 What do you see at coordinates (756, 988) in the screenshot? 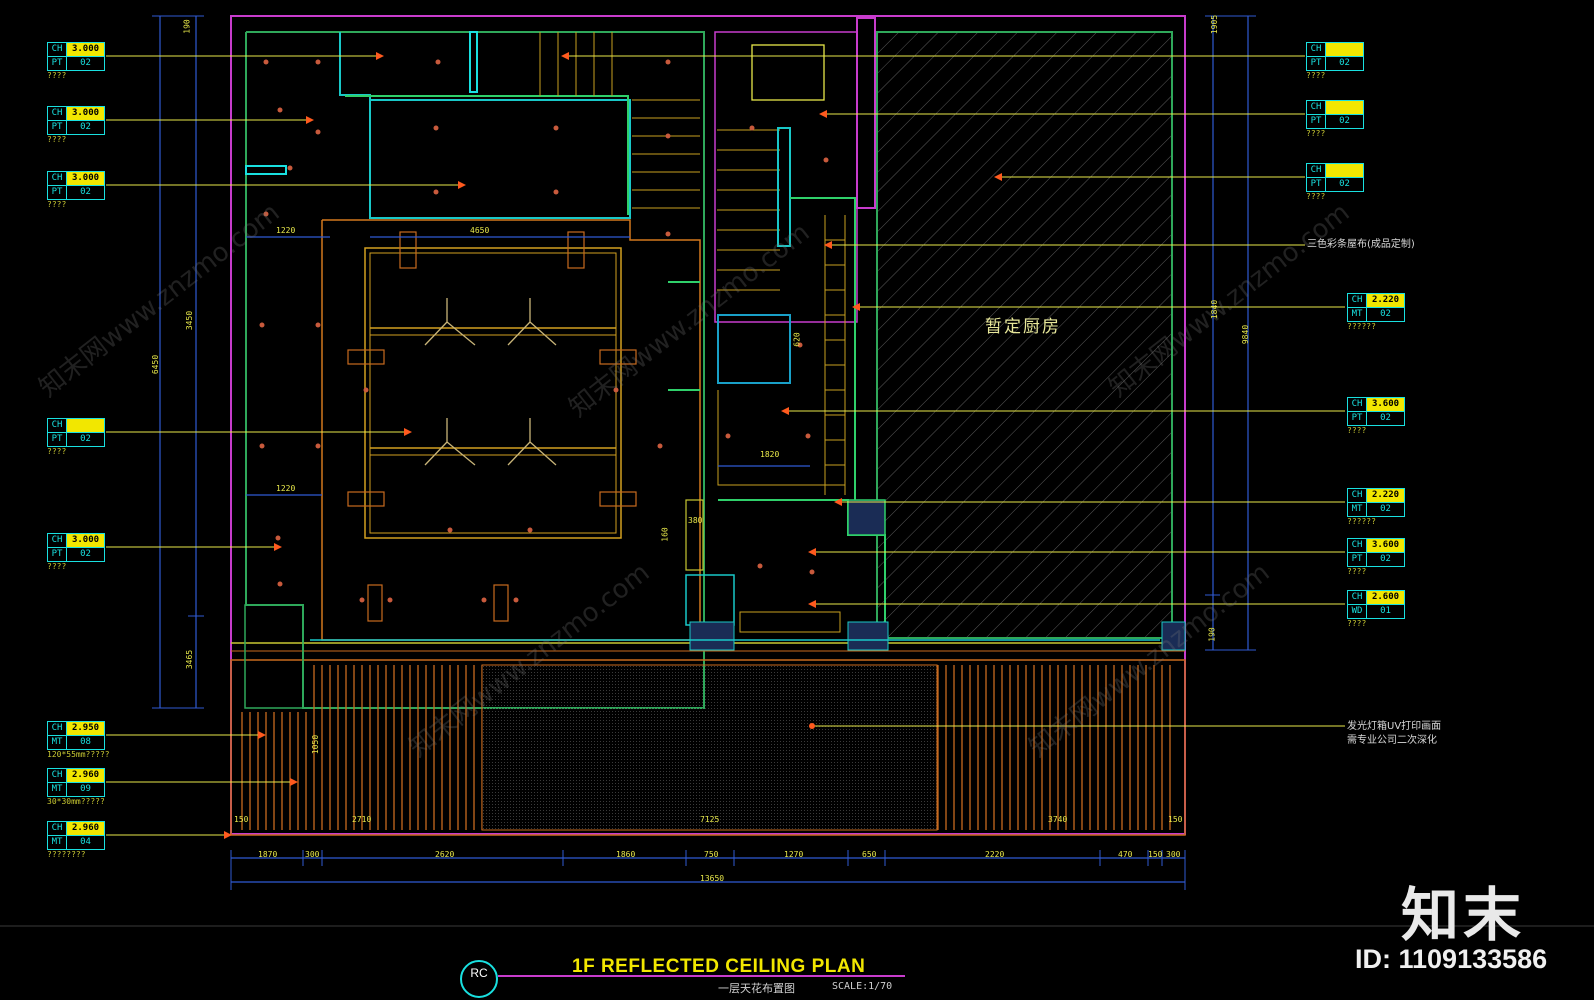
I see `drawing-subtitle: 一层天花布置图` at bounding box center [756, 988].